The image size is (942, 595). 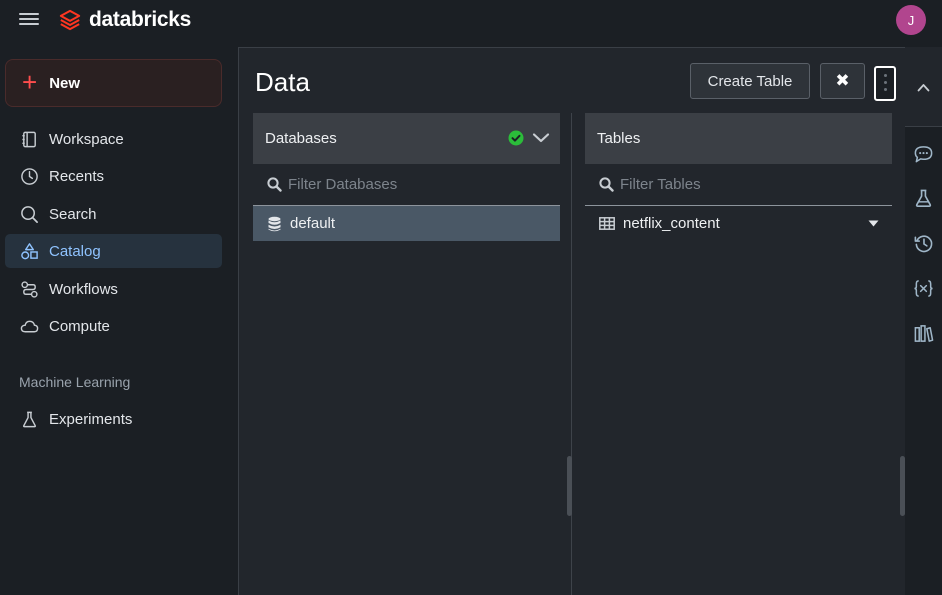 I want to click on clock-icon, so click(x=29, y=176).